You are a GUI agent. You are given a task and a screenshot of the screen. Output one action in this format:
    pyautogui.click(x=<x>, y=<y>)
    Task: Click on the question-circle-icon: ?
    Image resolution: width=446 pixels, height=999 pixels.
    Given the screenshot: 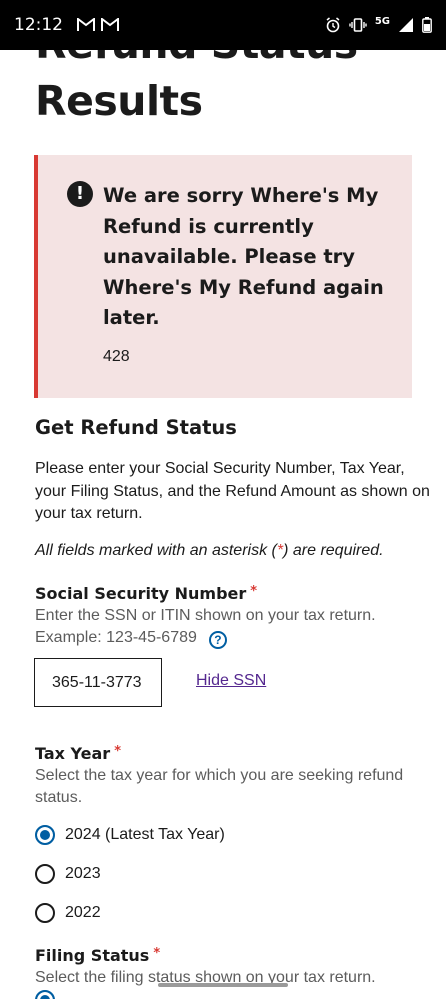 What is the action you would take?
    pyautogui.click(x=217, y=640)
    